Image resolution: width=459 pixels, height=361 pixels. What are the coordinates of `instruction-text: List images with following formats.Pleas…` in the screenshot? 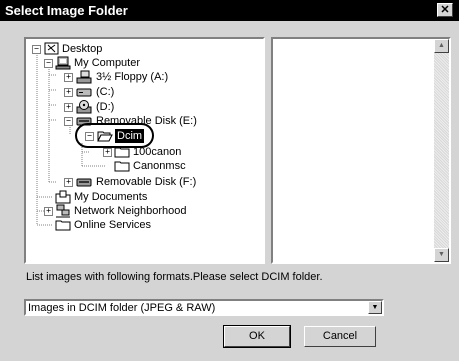 It's located at (174, 277).